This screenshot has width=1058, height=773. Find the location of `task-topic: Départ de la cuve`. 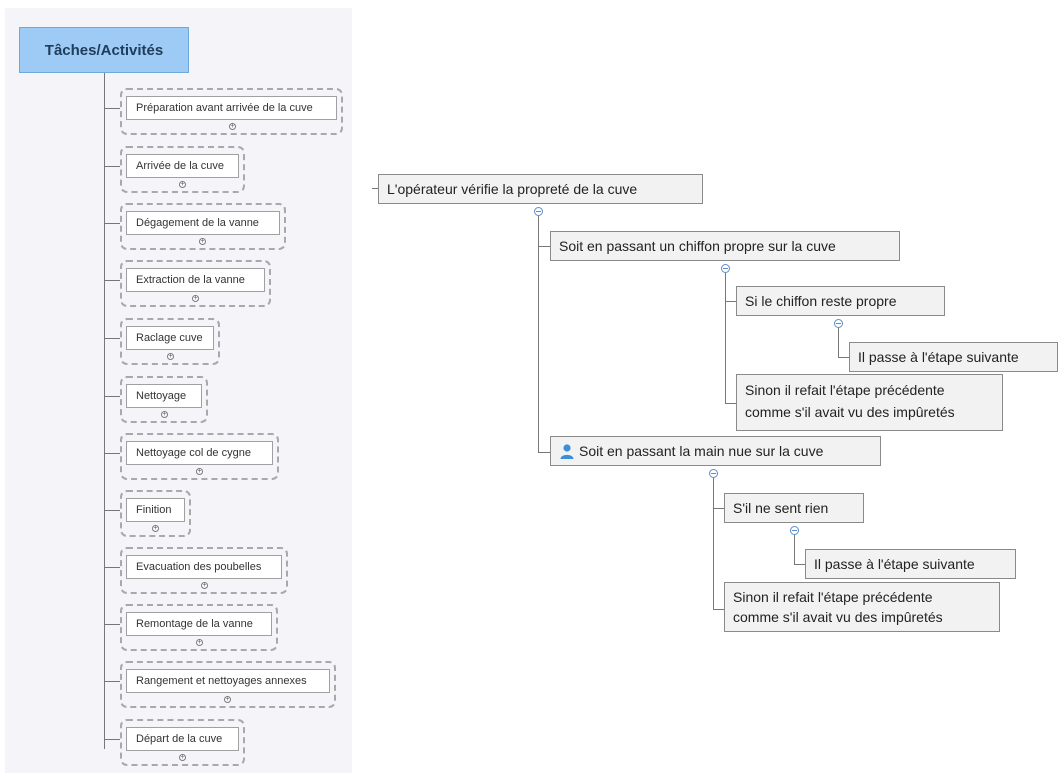

task-topic: Départ de la cuve is located at coordinates (182, 739).